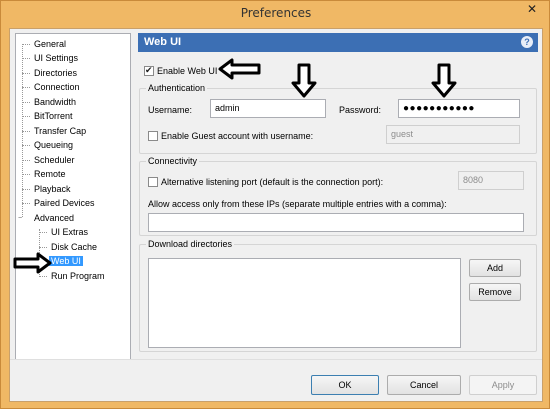 The width and height of the screenshot is (550, 409). Describe the element at coordinates (45, 44) in the screenshot. I see `tree-item-general: General` at that location.